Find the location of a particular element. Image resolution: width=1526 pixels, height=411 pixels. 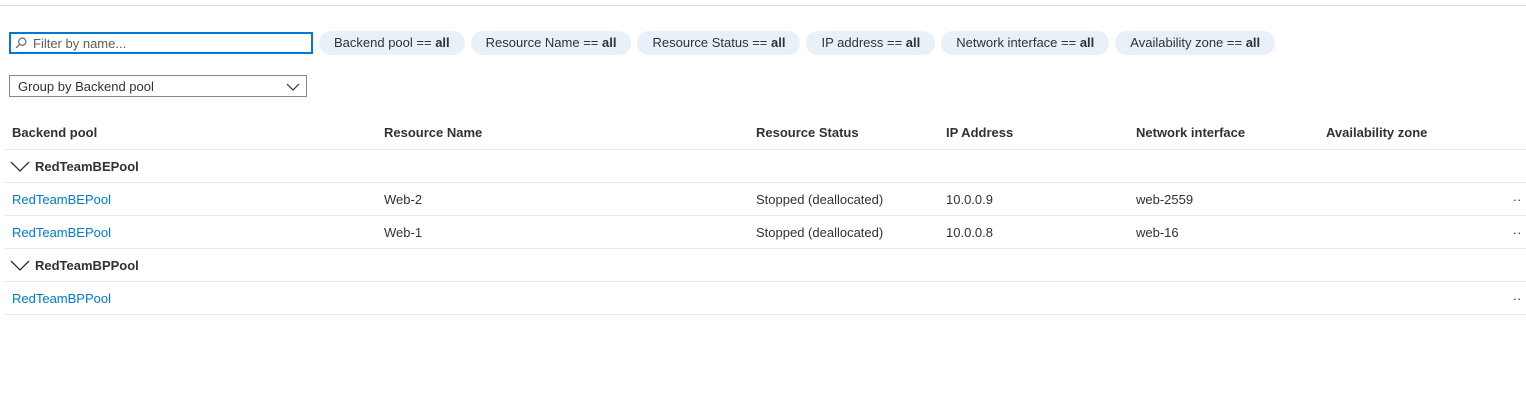

backend-pool-link: RedTeamBPPool is located at coordinates (61, 298).